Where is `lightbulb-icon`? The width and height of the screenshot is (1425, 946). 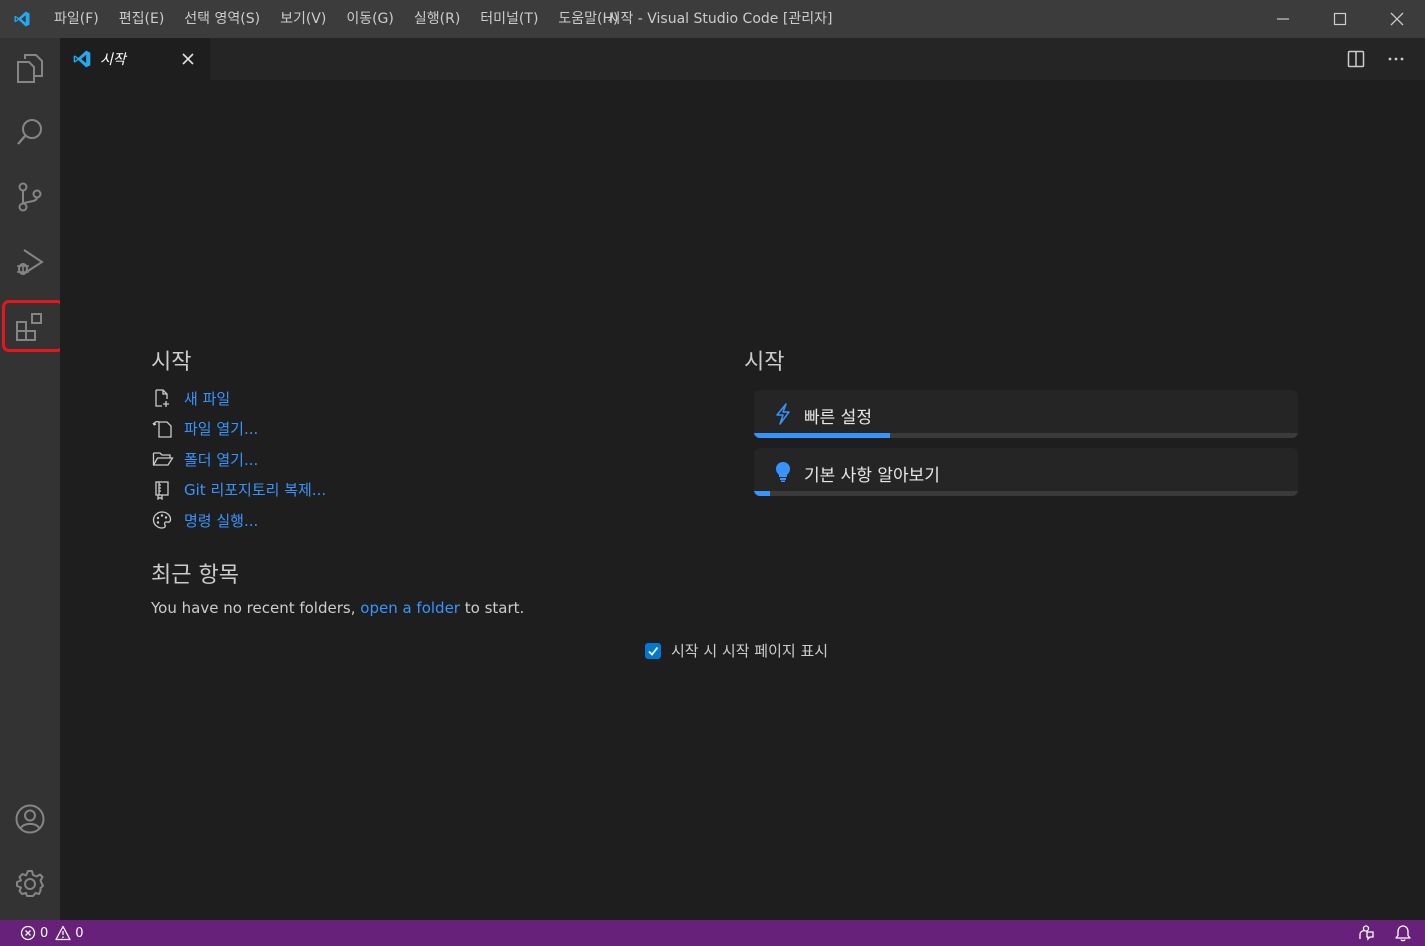
lightbulb-icon is located at coordinates (783, 472).